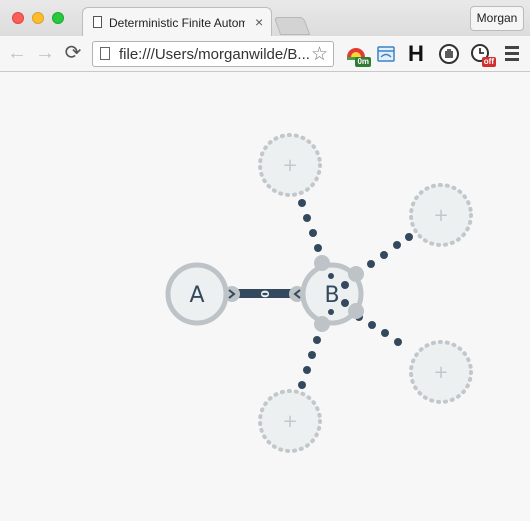 This screenshot has width=530, height=521. I want to click on state-a: A, so click(197, 294).